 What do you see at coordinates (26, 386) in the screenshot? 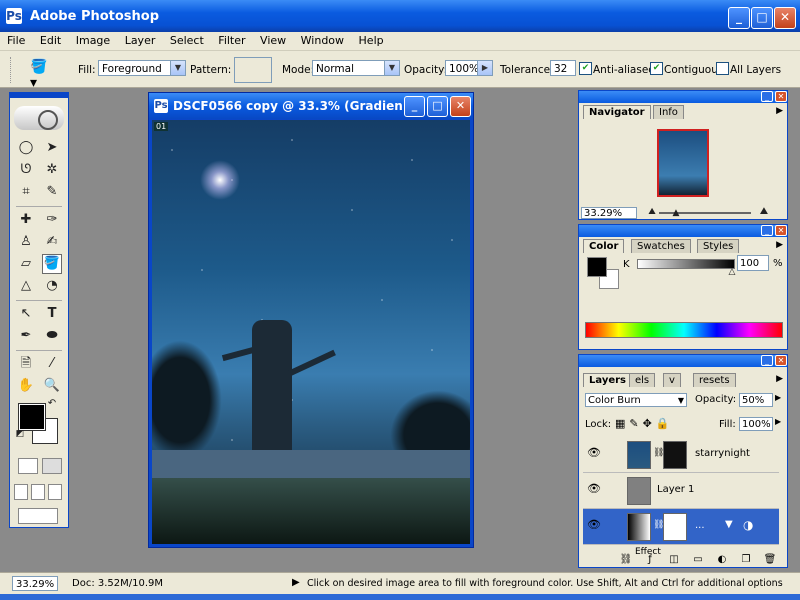
I see `hand-tool-icon: ✋` at bounding box center [26, 386].